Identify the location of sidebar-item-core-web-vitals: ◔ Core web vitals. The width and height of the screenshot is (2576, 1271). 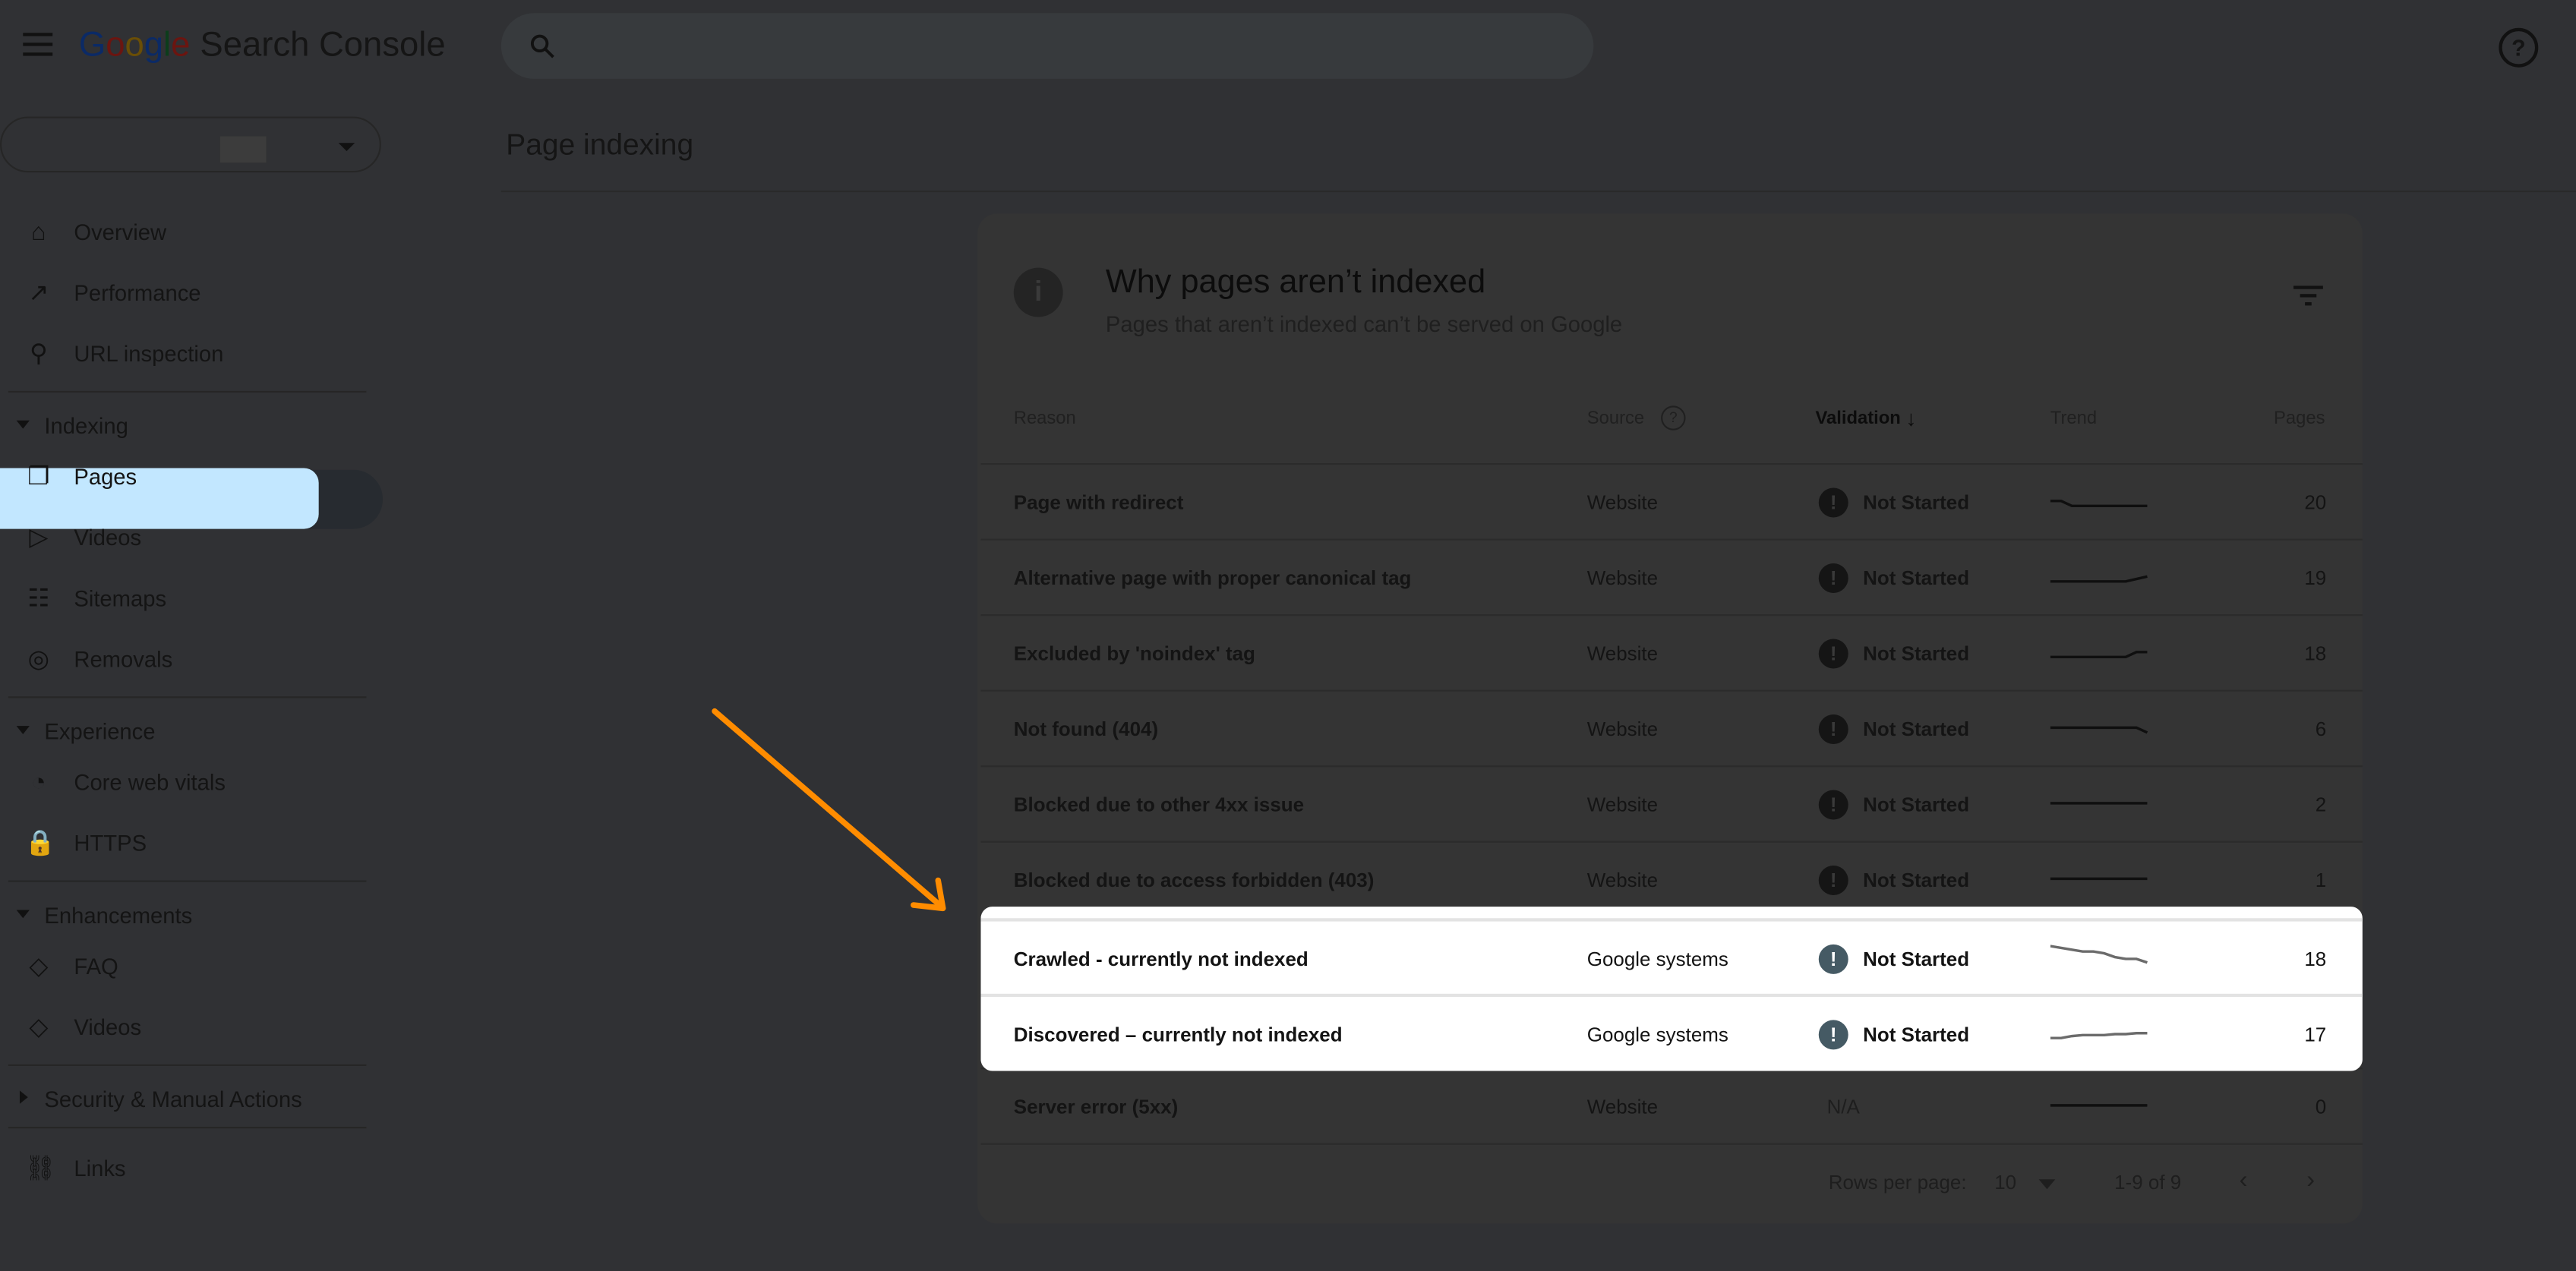
(191, 783).